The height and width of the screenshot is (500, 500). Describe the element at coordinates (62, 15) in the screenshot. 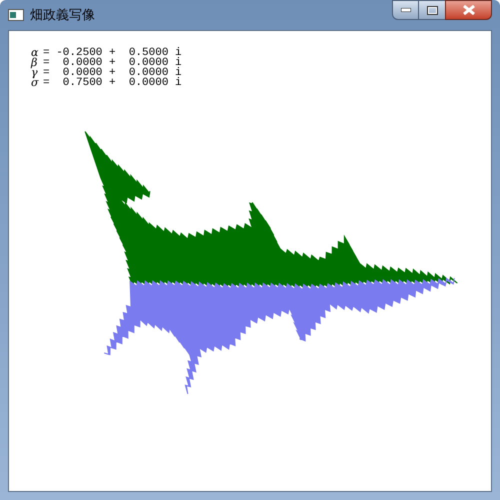

I see `window-title: 畑政義写像` at that location.